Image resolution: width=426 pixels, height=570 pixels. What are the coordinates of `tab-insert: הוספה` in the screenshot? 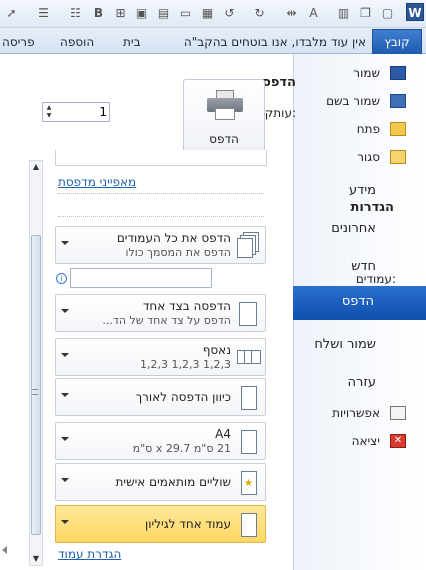 It's located at (77, 42).